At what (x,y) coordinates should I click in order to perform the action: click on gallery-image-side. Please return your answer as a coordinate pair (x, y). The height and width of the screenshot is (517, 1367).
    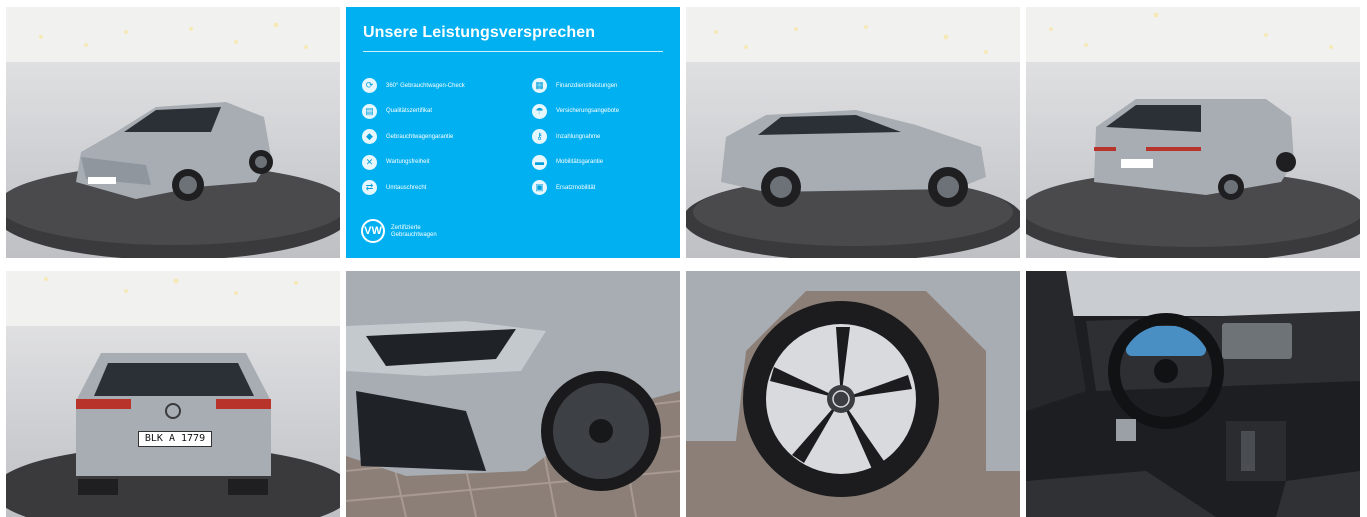
    Looking at the image, I should click on (853, 132).